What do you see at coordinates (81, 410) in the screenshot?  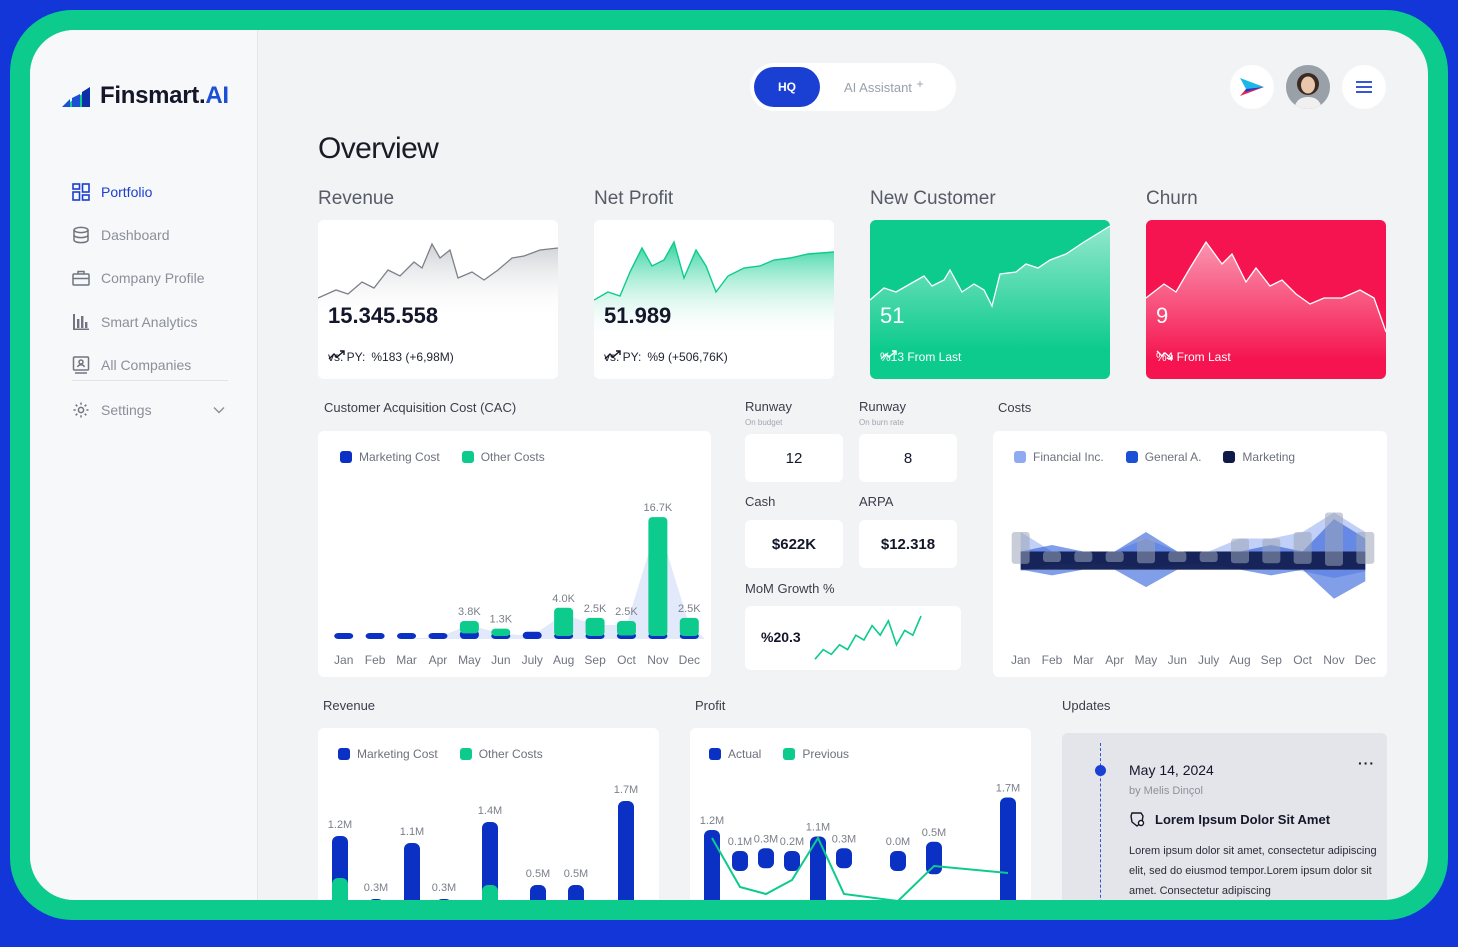 I see `gear-icon` at bounding box center [81, 410].